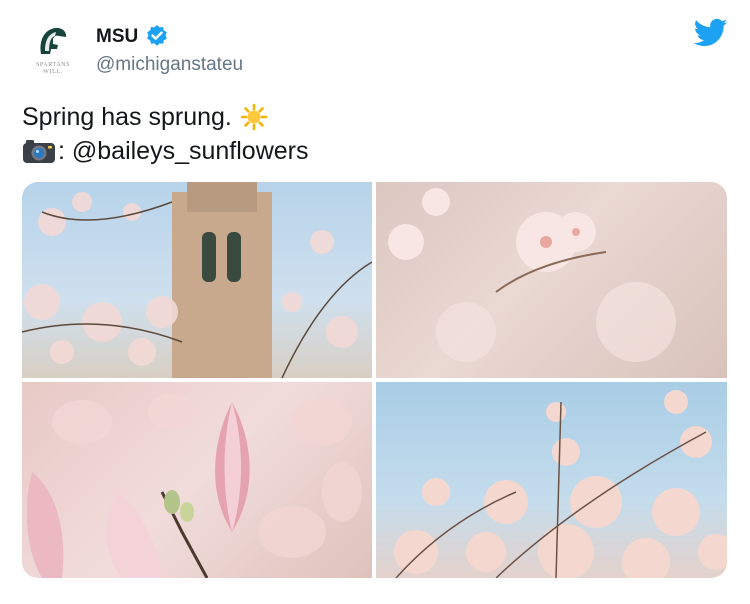 The image size is (750, 604). I want to click on avatar-caption-line1: SPARTANS, so click(53, 65).